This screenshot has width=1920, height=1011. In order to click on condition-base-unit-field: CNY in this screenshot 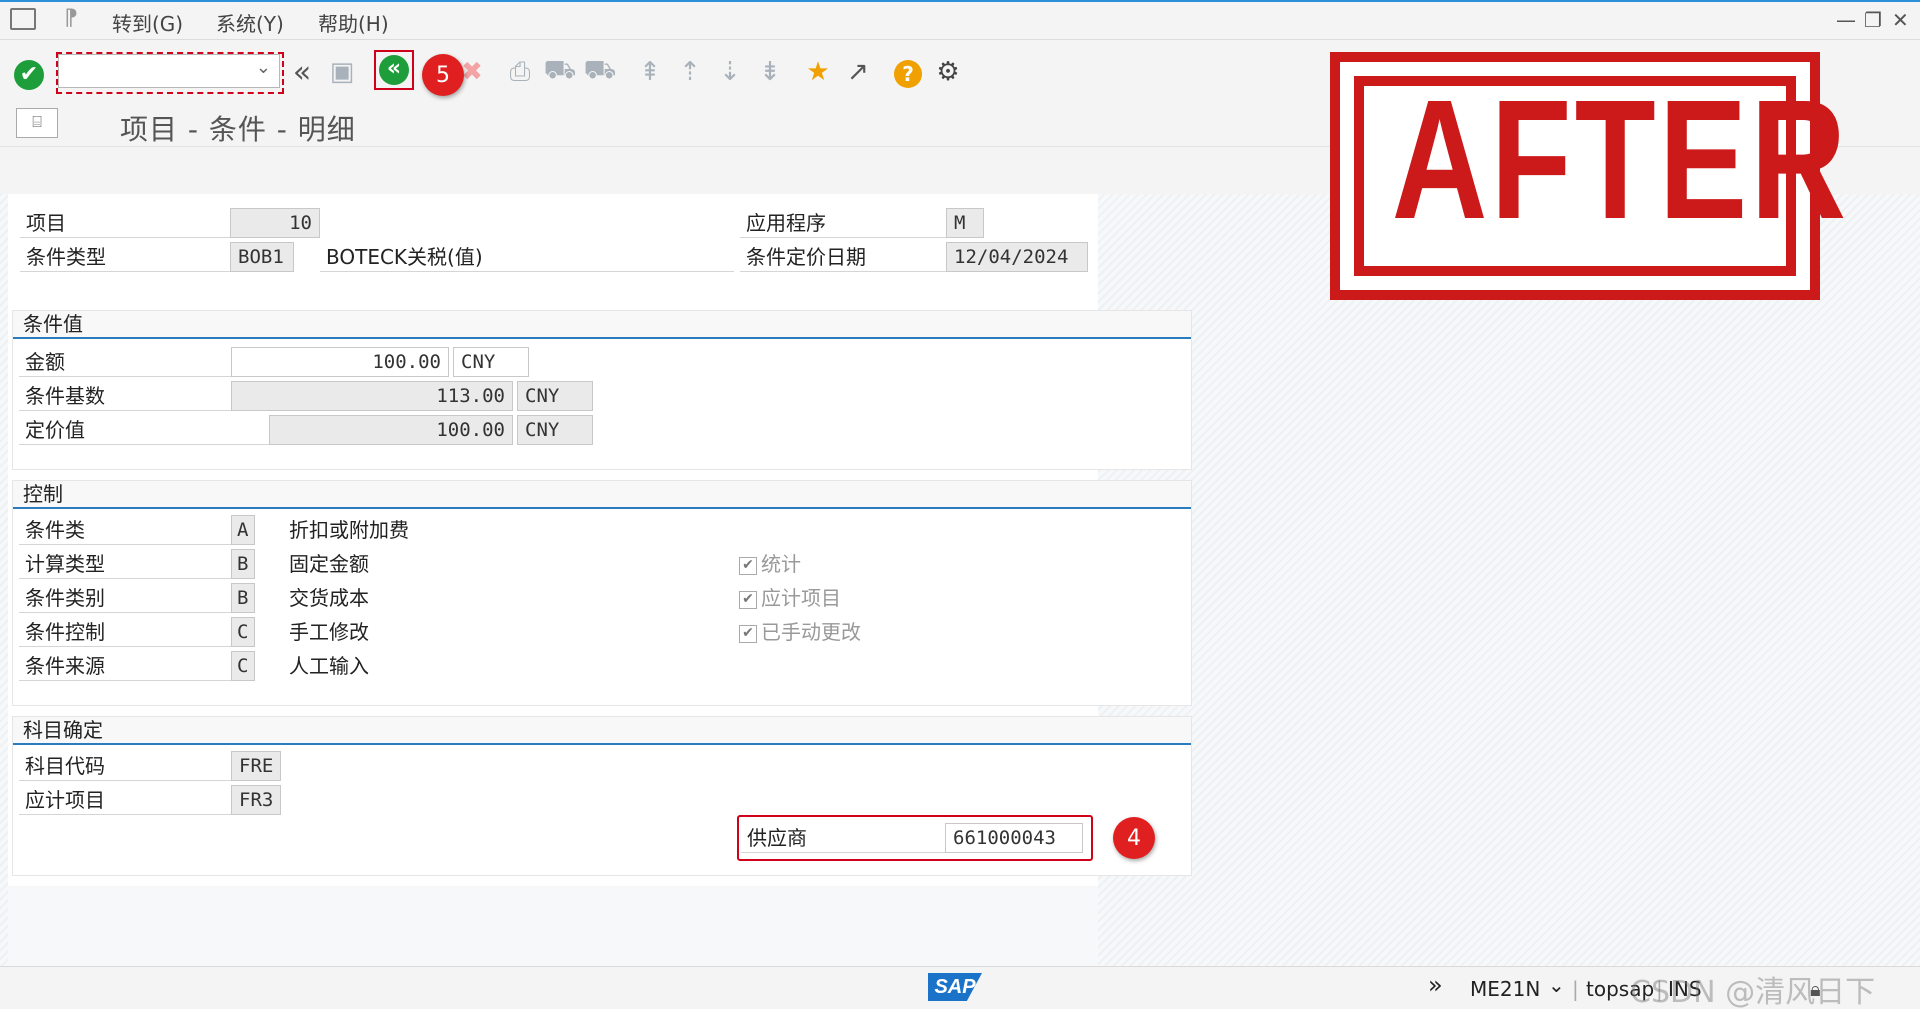, I will do `click(555, 396)`.